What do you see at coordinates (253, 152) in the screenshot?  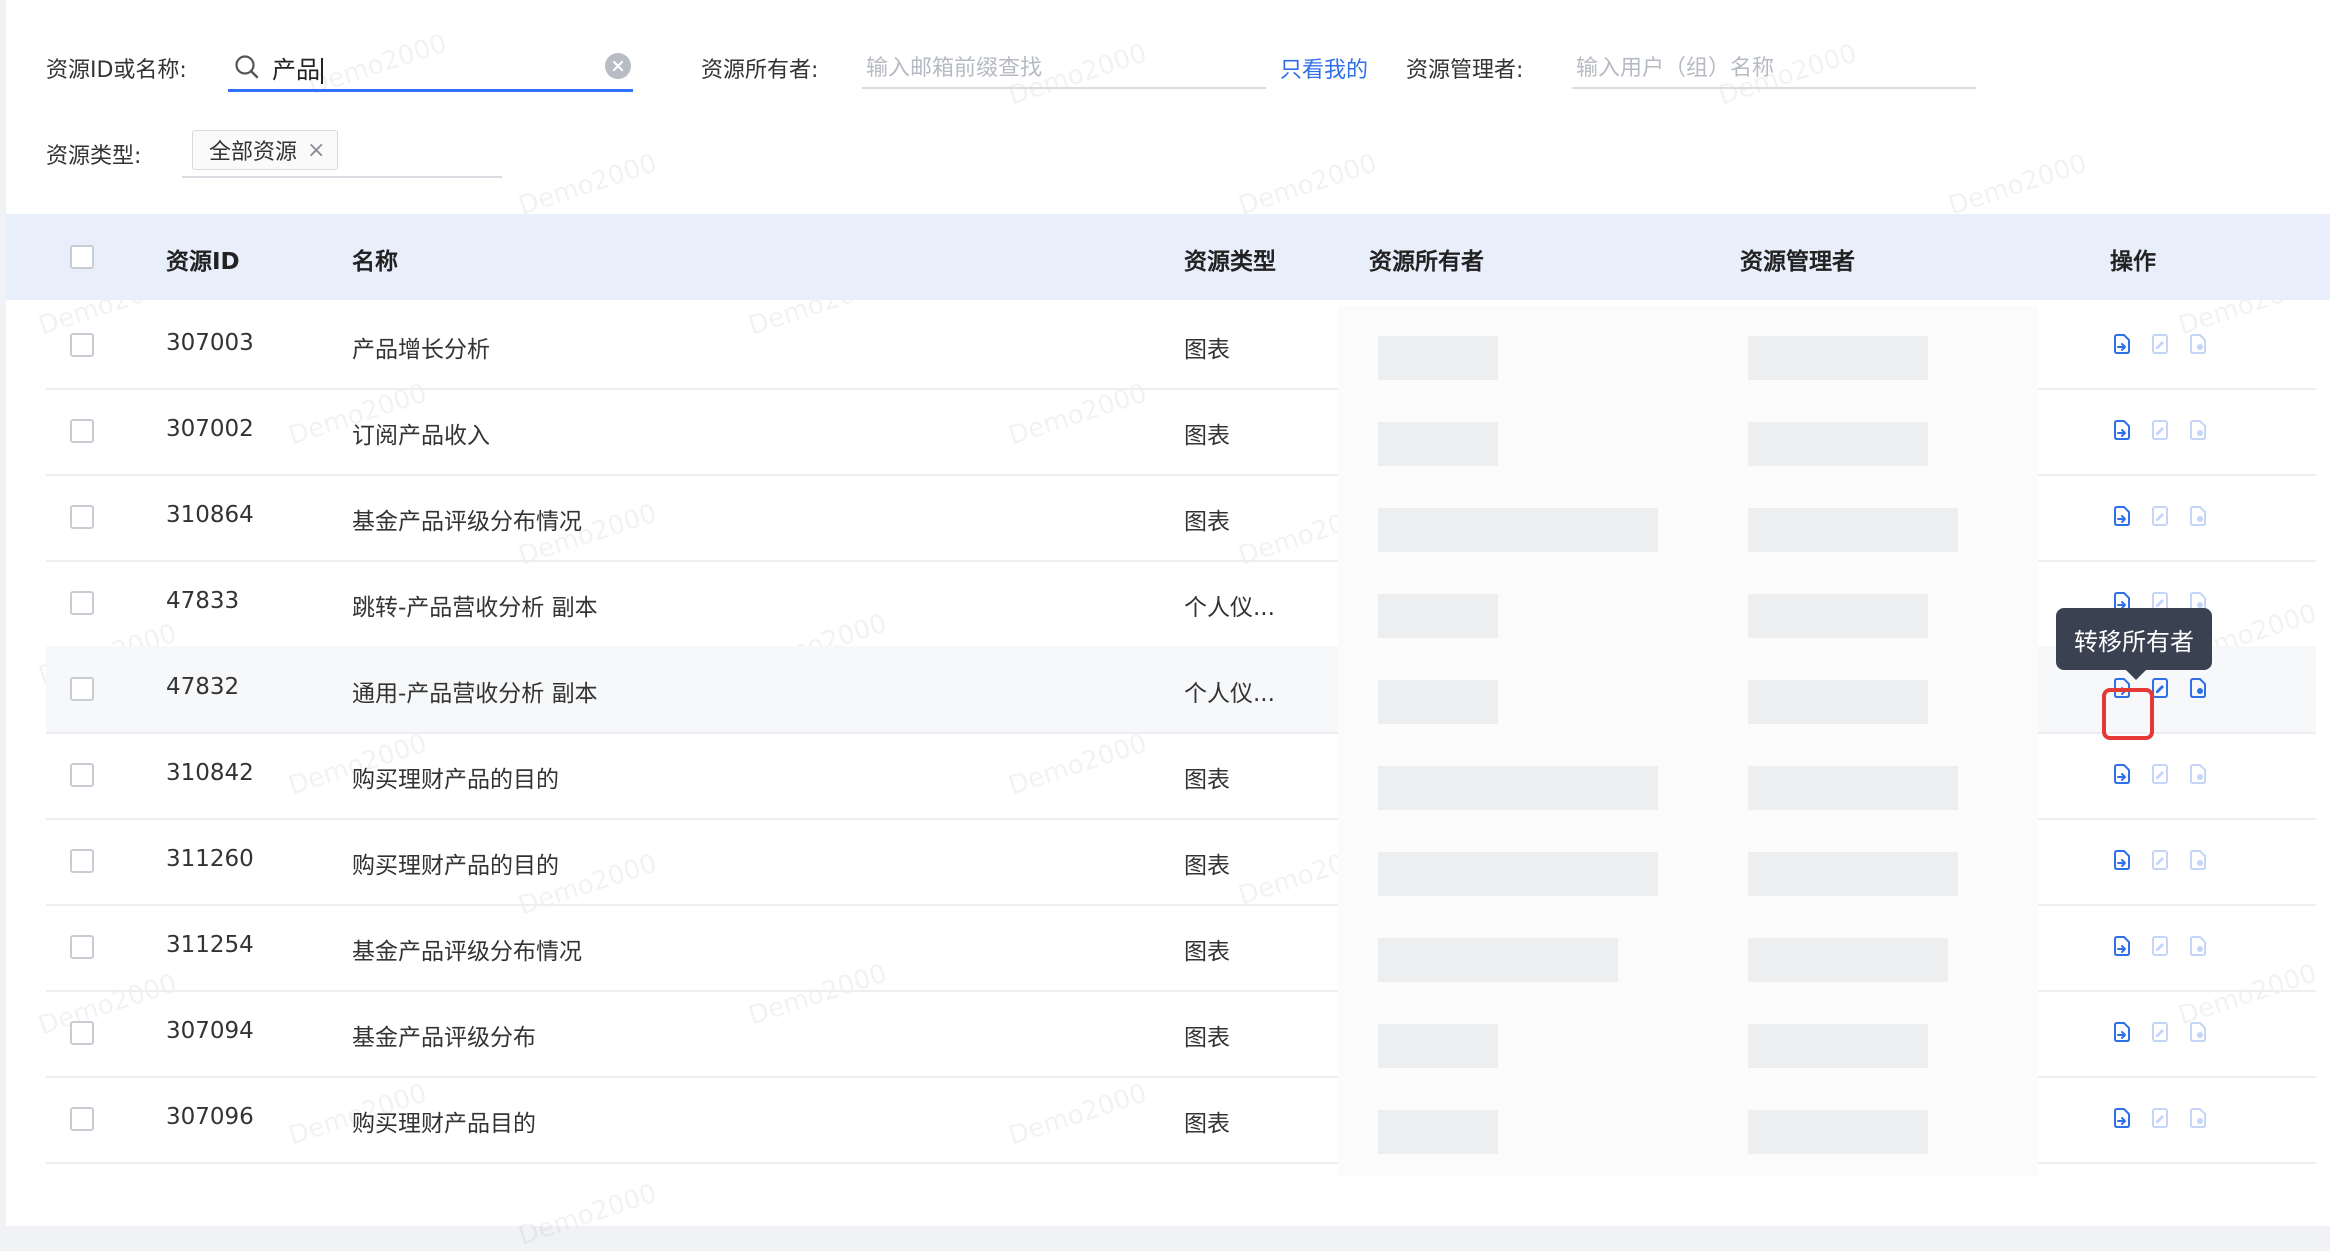 I see `type-tag-label: 全部资源` at bounding box center [253, 152].